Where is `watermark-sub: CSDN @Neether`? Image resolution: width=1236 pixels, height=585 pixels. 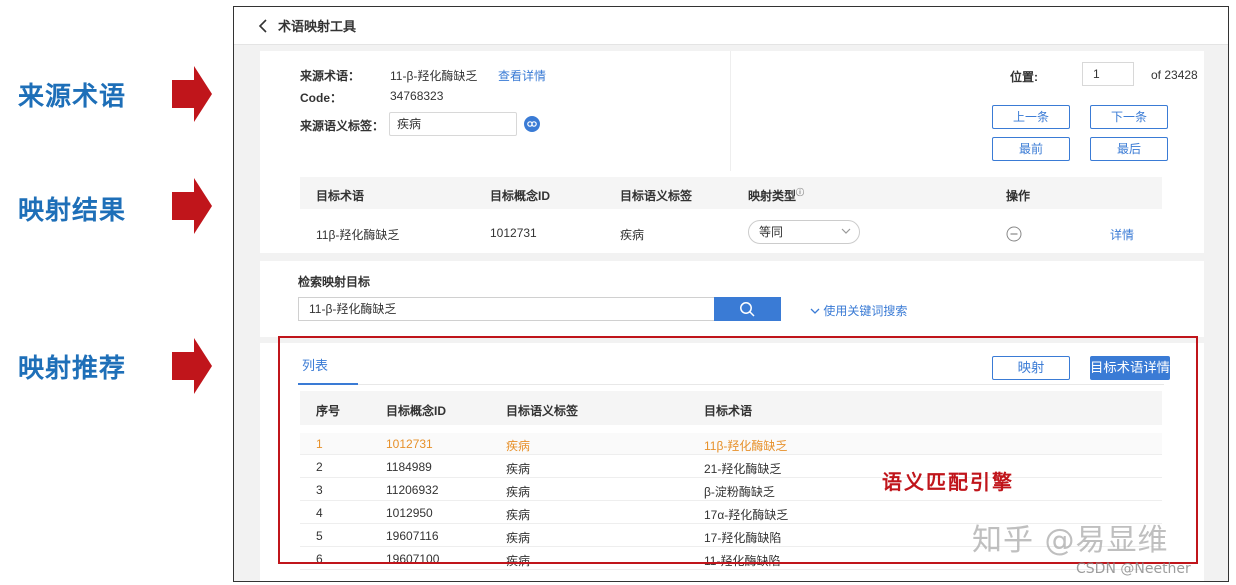
watermark-sub: CSDN @Neether is located at coordinates (1133, 569).